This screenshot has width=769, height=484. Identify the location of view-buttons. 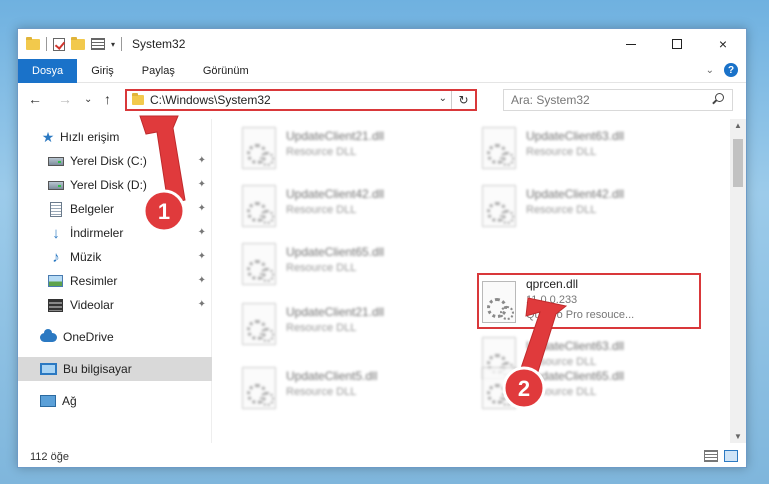
(721, 456).